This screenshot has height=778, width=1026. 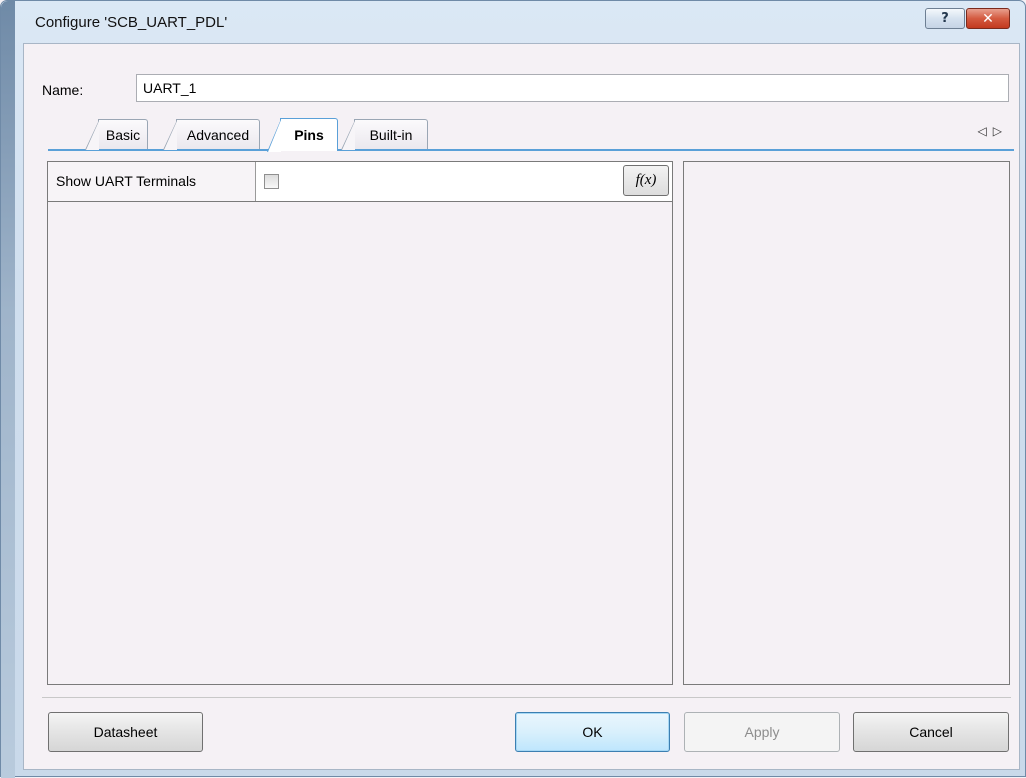 I want to click on property-row-show-uart-terminals: Show UART Terminals f(x), so click(x=360, y=182).